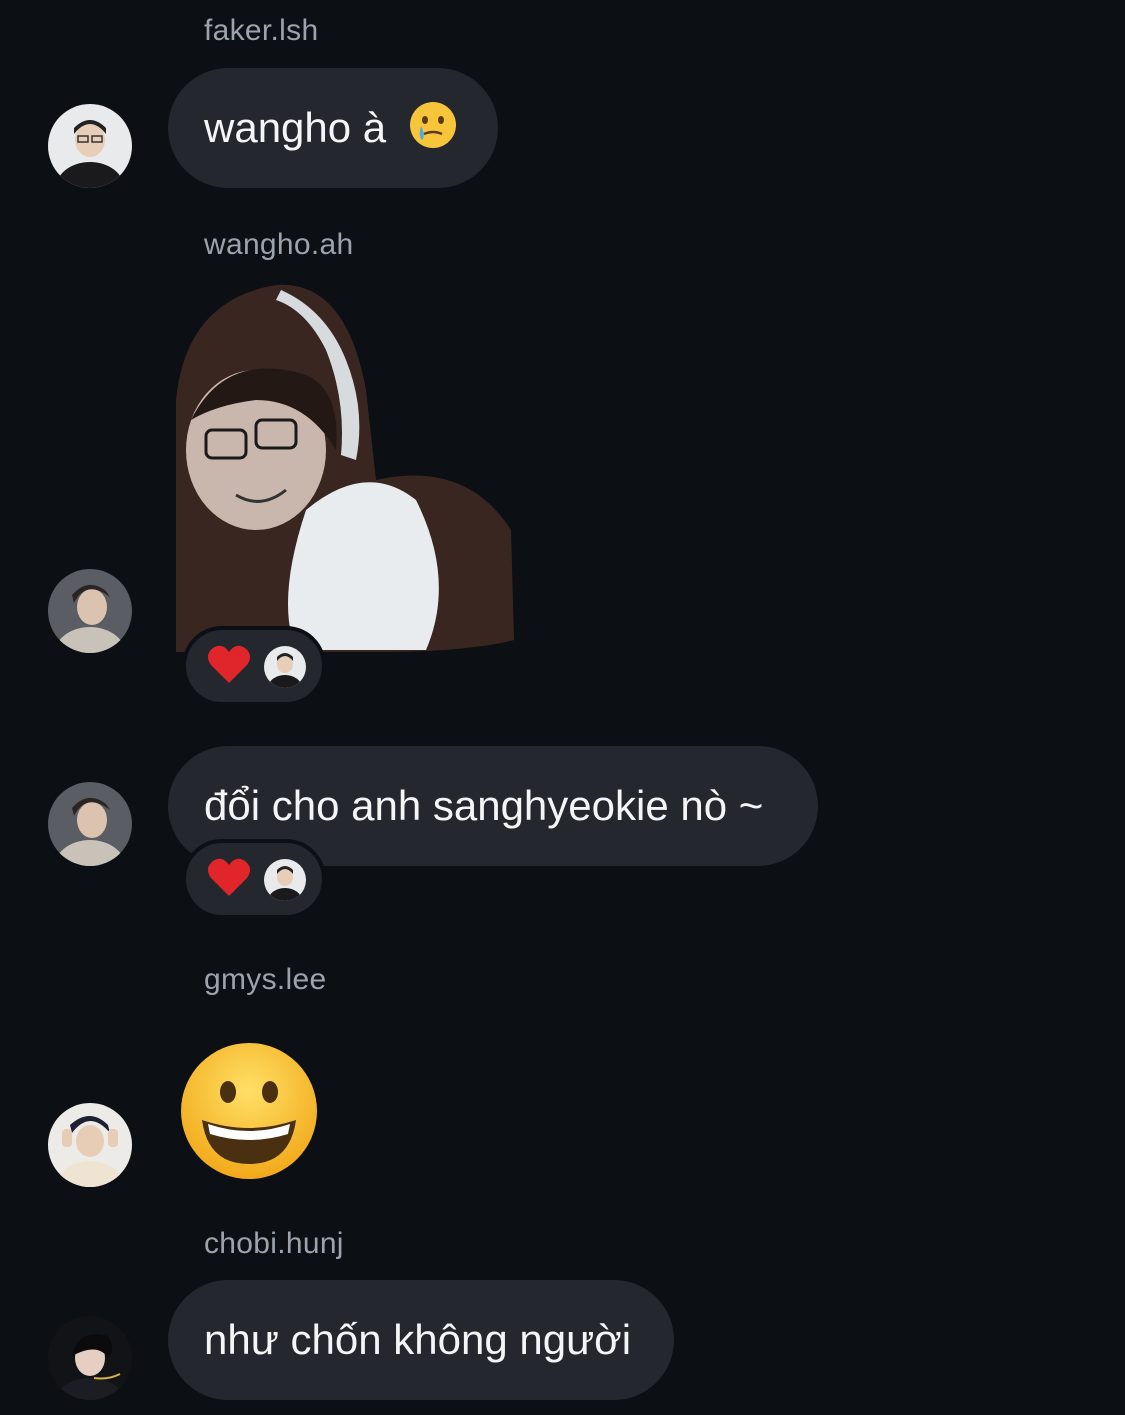  Describe the element at coordinates (432, 125) in the screenshot. I see `crying-smile-emoji` at that location.